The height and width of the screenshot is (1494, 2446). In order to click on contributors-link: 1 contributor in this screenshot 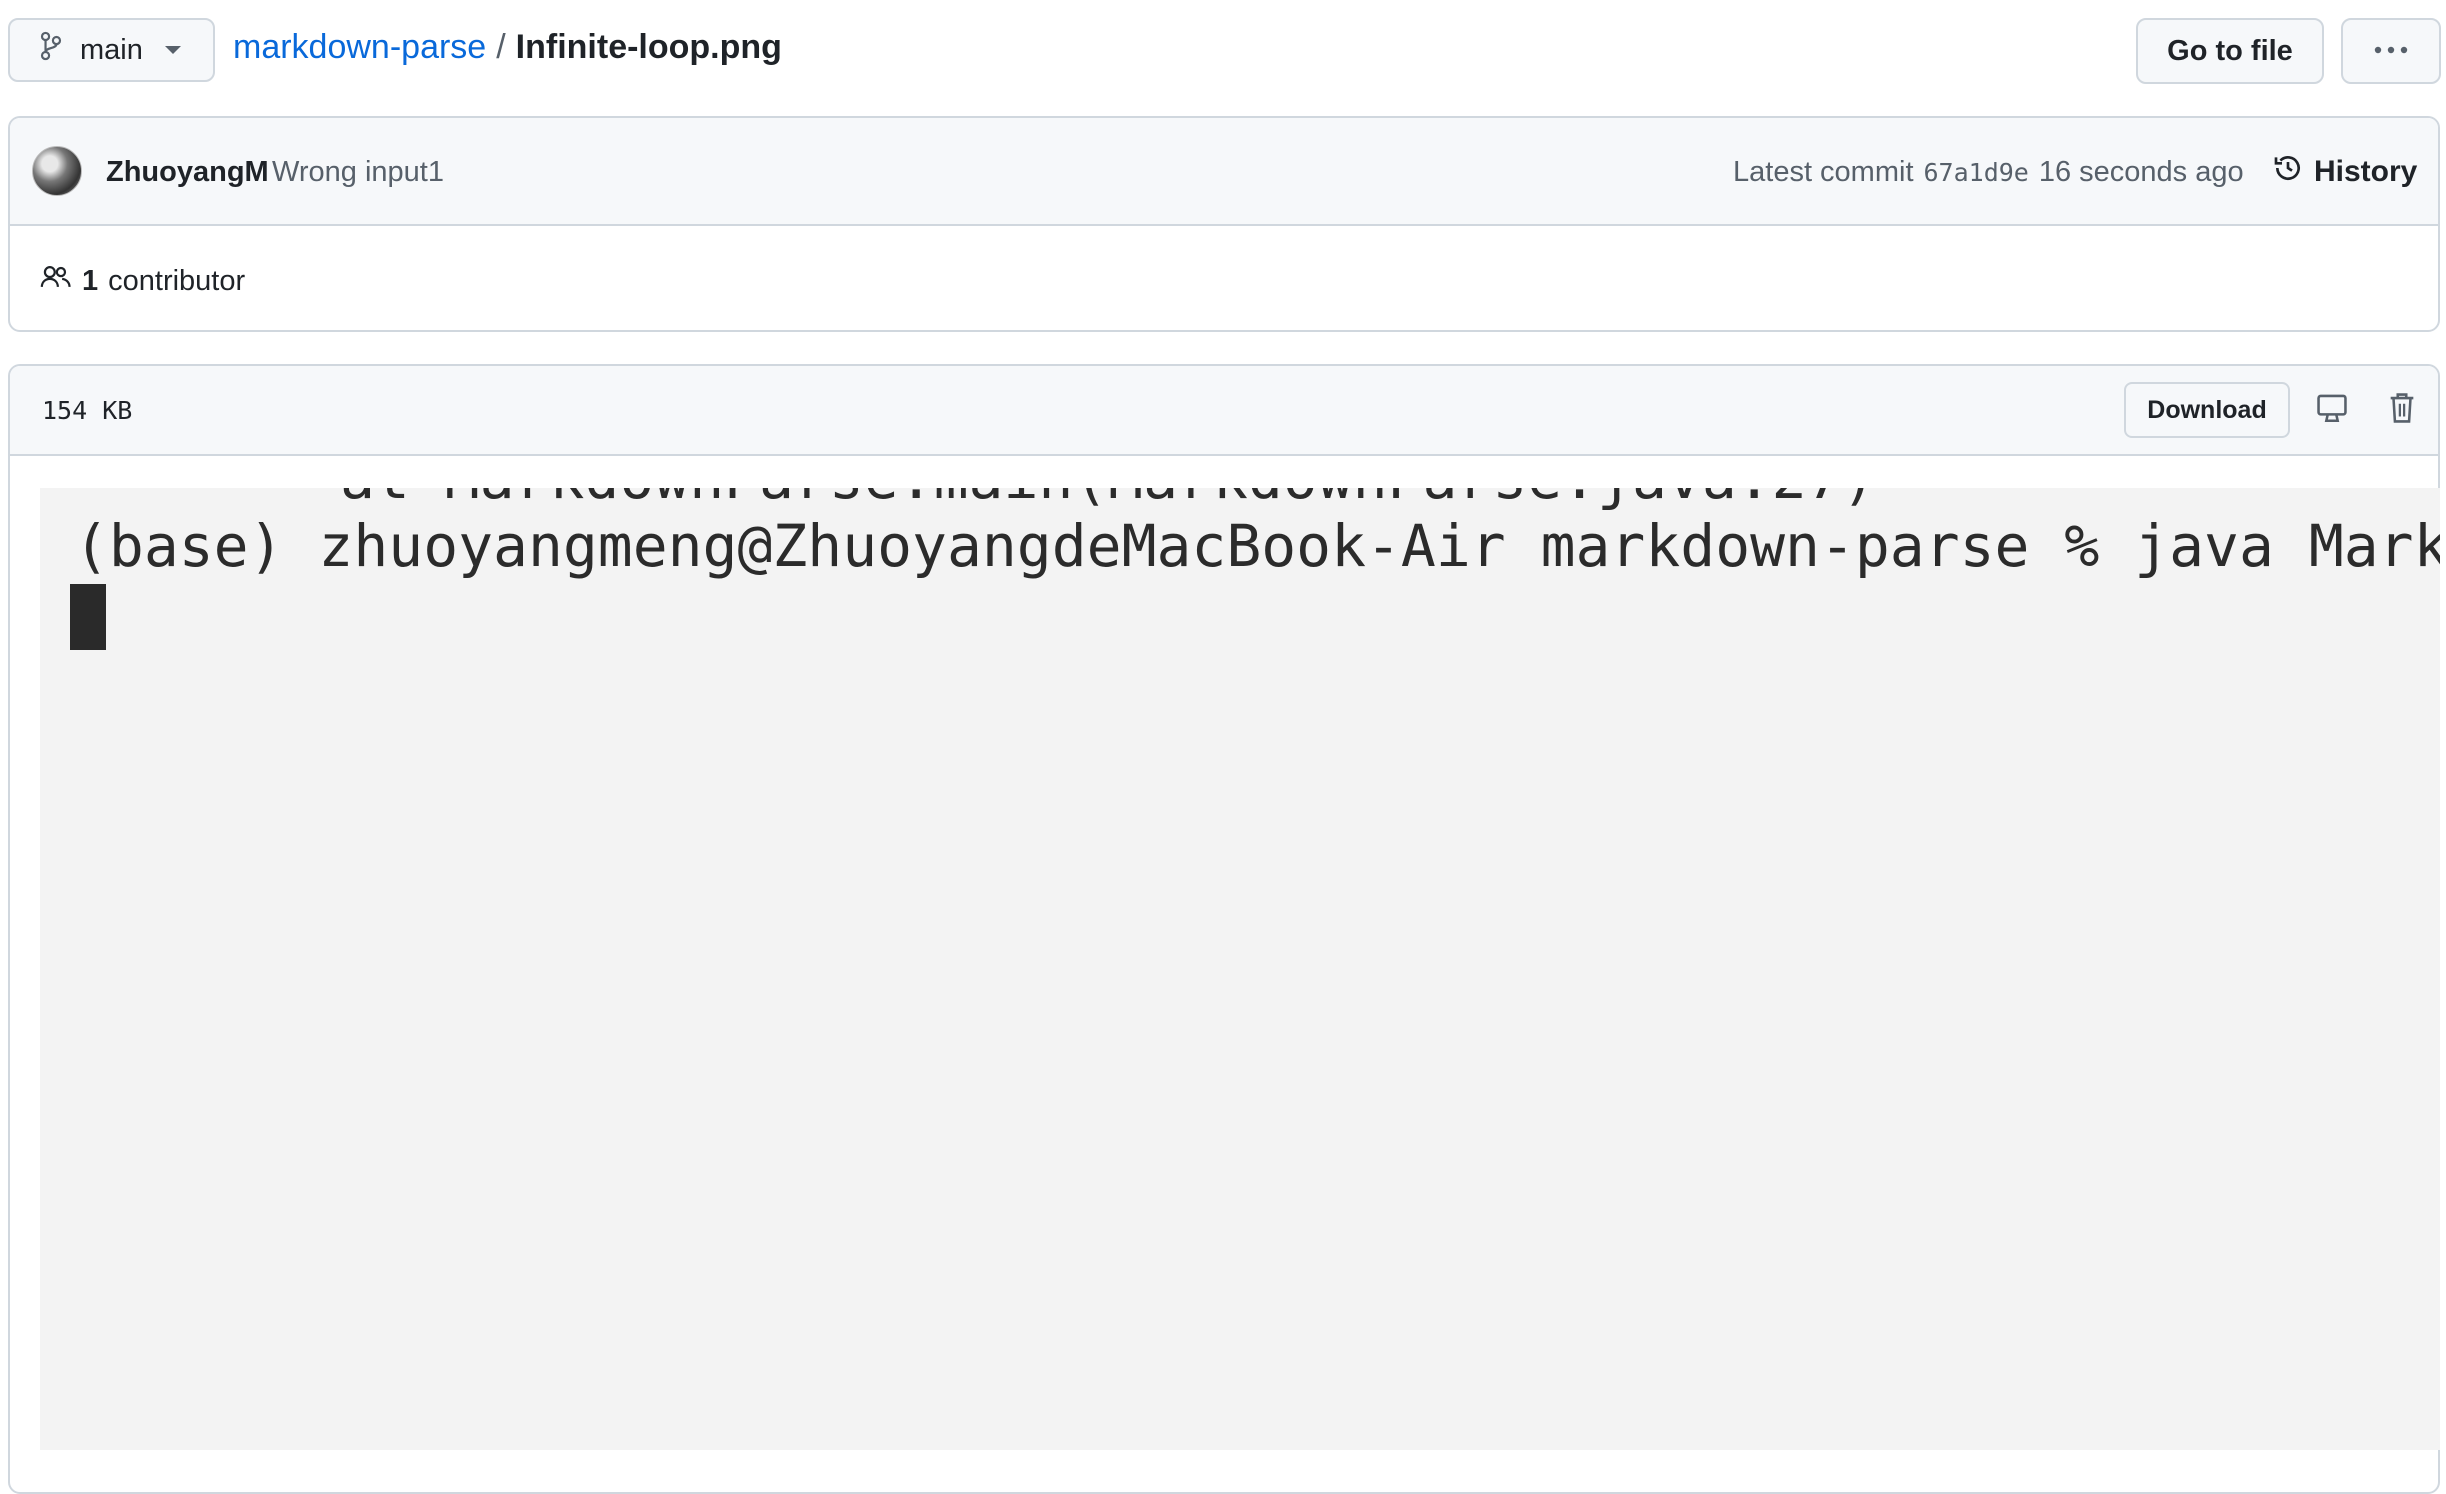, I will do `click(142, 281)`.